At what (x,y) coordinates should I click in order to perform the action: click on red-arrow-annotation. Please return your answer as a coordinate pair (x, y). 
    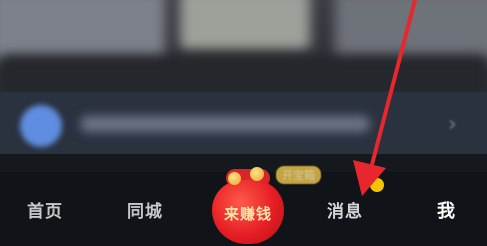
    Looking at the image, I should click on (385, 98).